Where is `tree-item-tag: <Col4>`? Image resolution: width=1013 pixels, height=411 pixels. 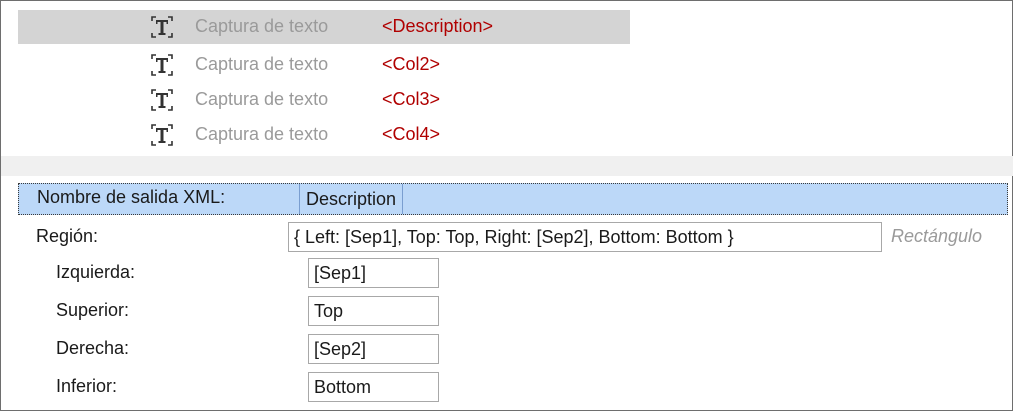 tree-item-tag: <Col4> is located at coordinates (411, 134).